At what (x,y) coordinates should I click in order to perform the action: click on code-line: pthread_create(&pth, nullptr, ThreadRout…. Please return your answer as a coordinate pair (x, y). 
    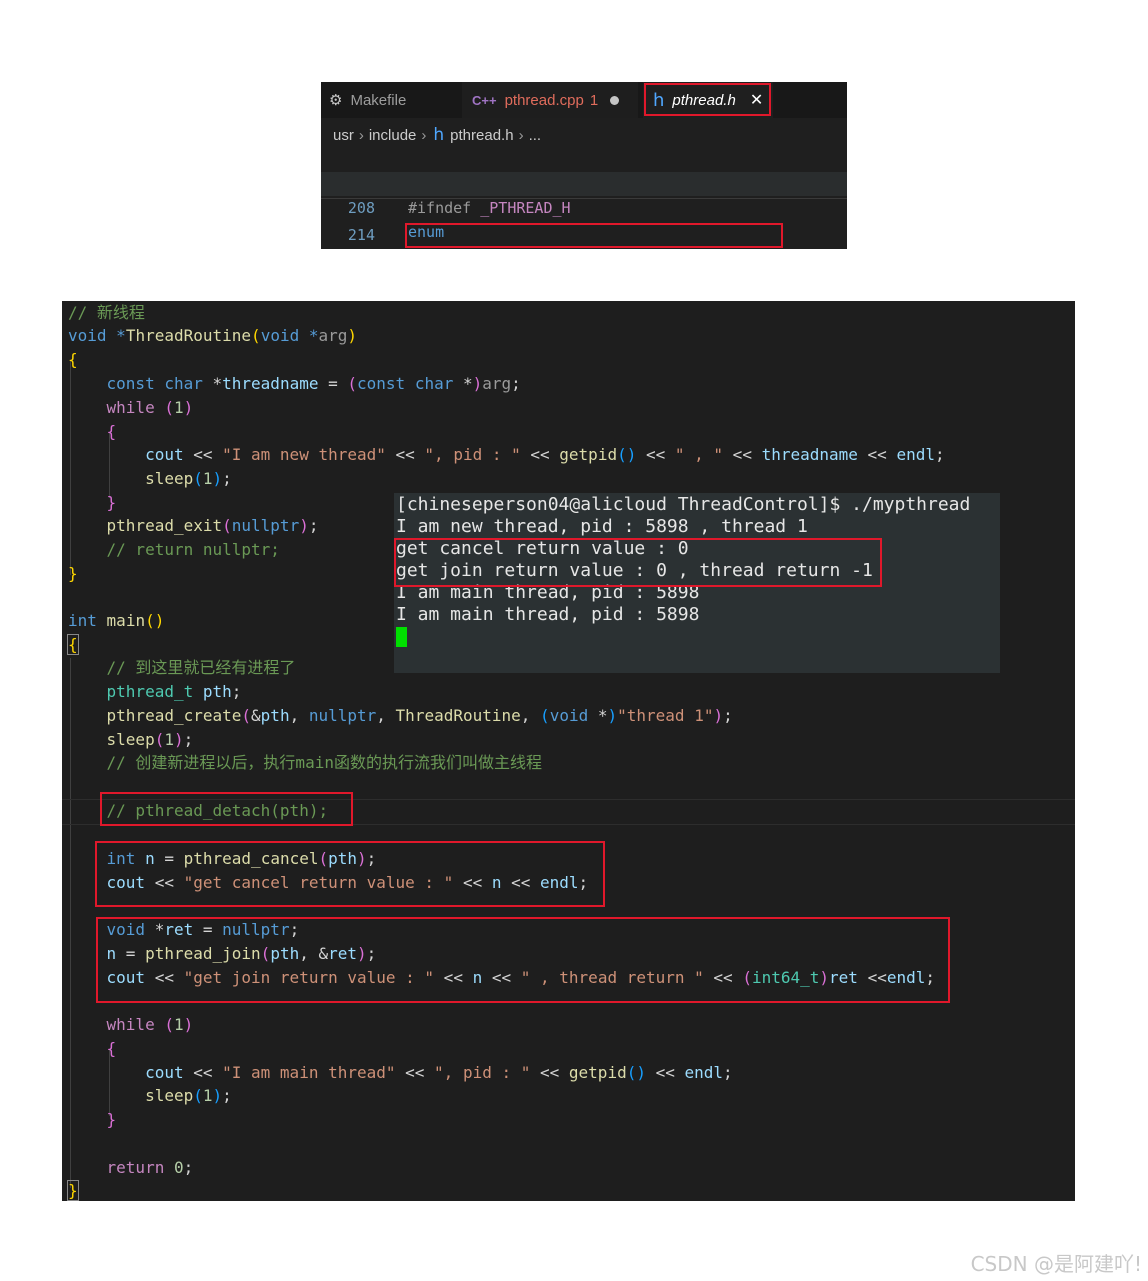
    Looking at the image, I should click on (419, 715).